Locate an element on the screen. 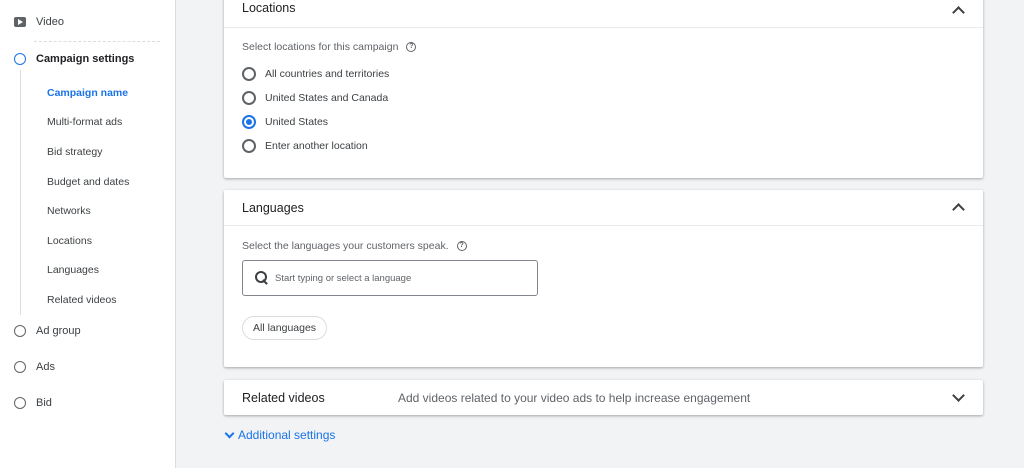 This screenshot has height=468, width=1024. radio-label: United States and Canada is located at coordinates (327, 98).